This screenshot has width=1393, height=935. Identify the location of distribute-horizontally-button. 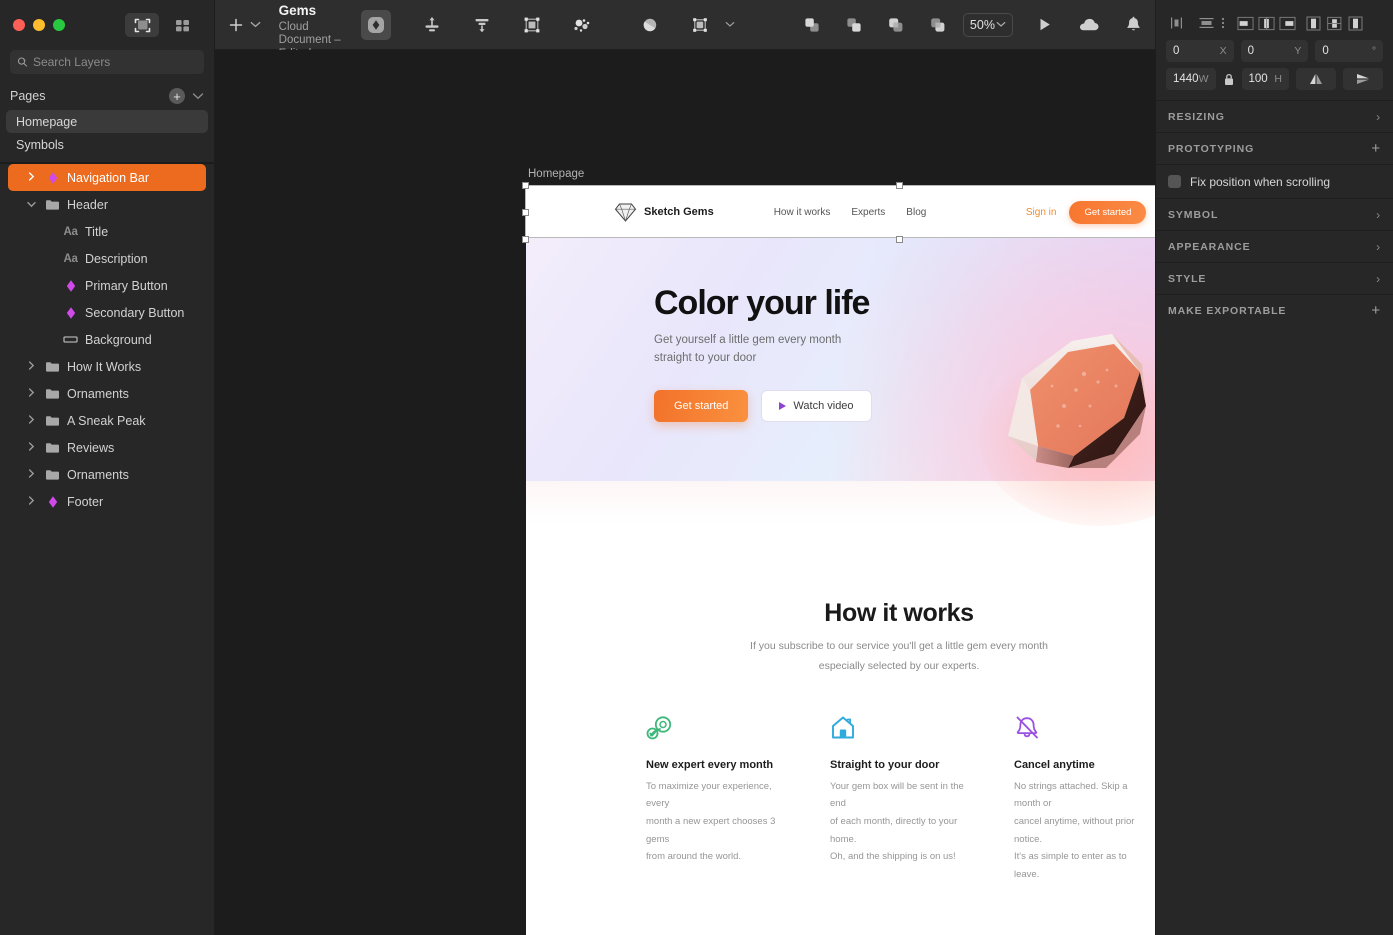
(1176, 23).